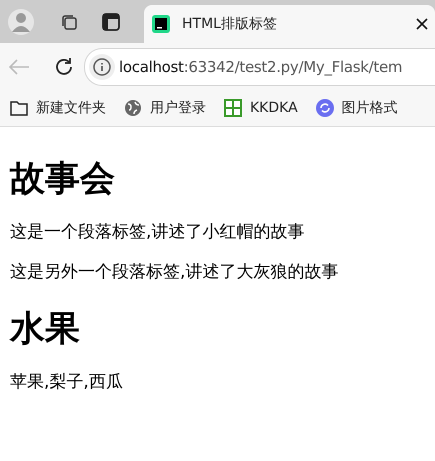  I want to click on bookmark-link: 新建文件夹, so click(71, 108).